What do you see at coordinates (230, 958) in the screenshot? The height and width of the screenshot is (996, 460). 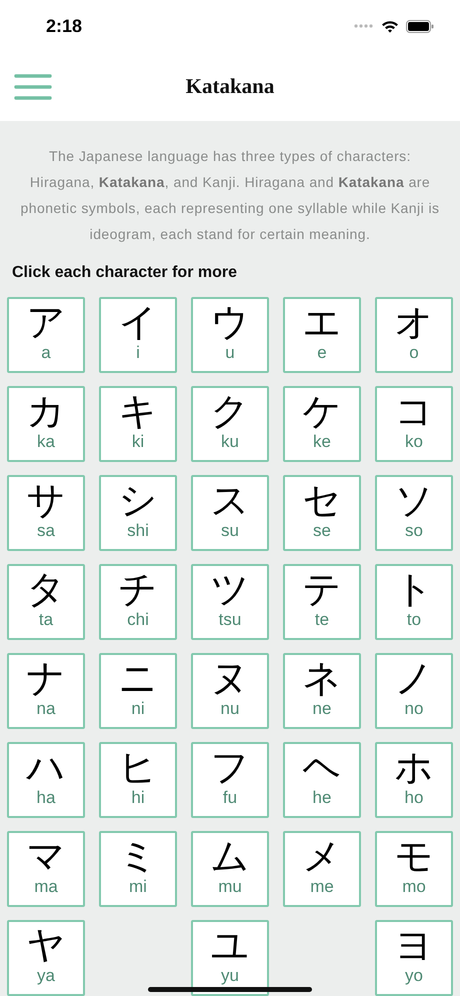 I see `kana-tile: ユ yu` at bounding box center [230, 958].